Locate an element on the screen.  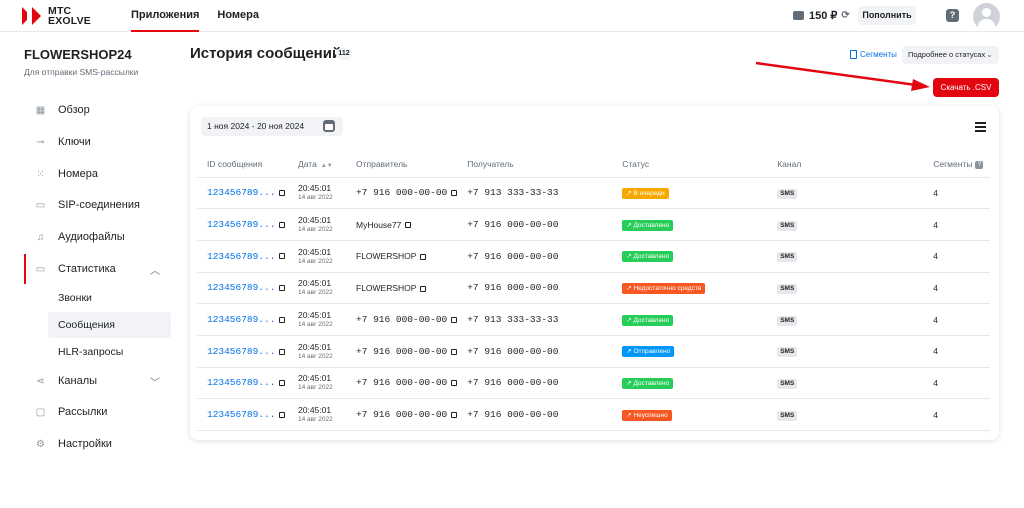
col-header-segments: Сегменты? is located at coordinates (956, 165).